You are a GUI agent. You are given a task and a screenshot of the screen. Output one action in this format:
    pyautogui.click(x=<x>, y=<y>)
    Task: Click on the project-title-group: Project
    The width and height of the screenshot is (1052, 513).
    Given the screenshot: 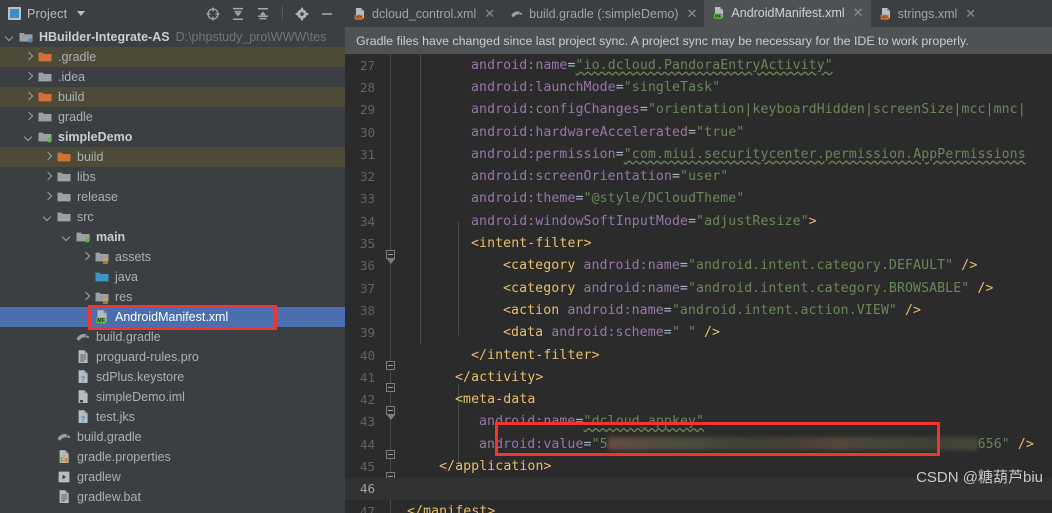 What is the action you would take?
    pyautogui.click(x=47, y=14)
    